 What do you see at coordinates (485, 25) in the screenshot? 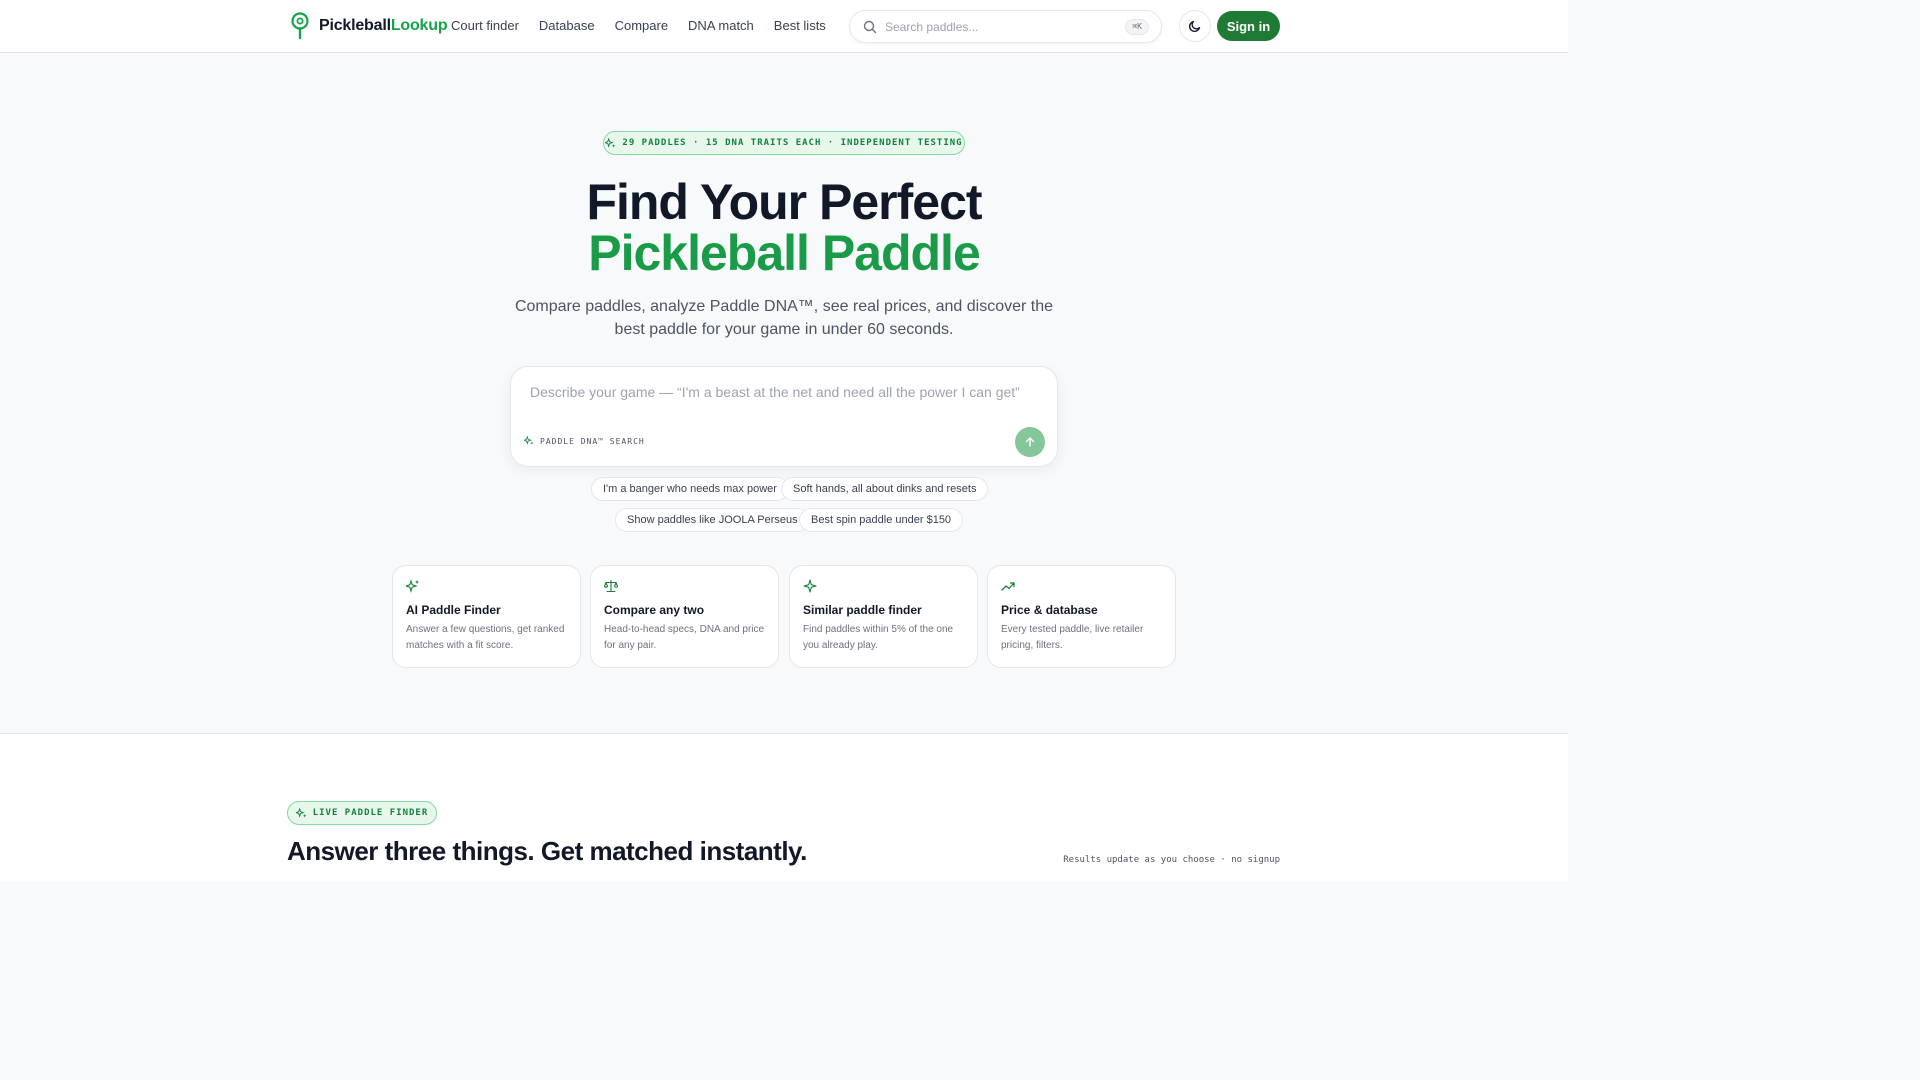
I see `nav-court-finder: Court finder` at bounding box center [485, 25].